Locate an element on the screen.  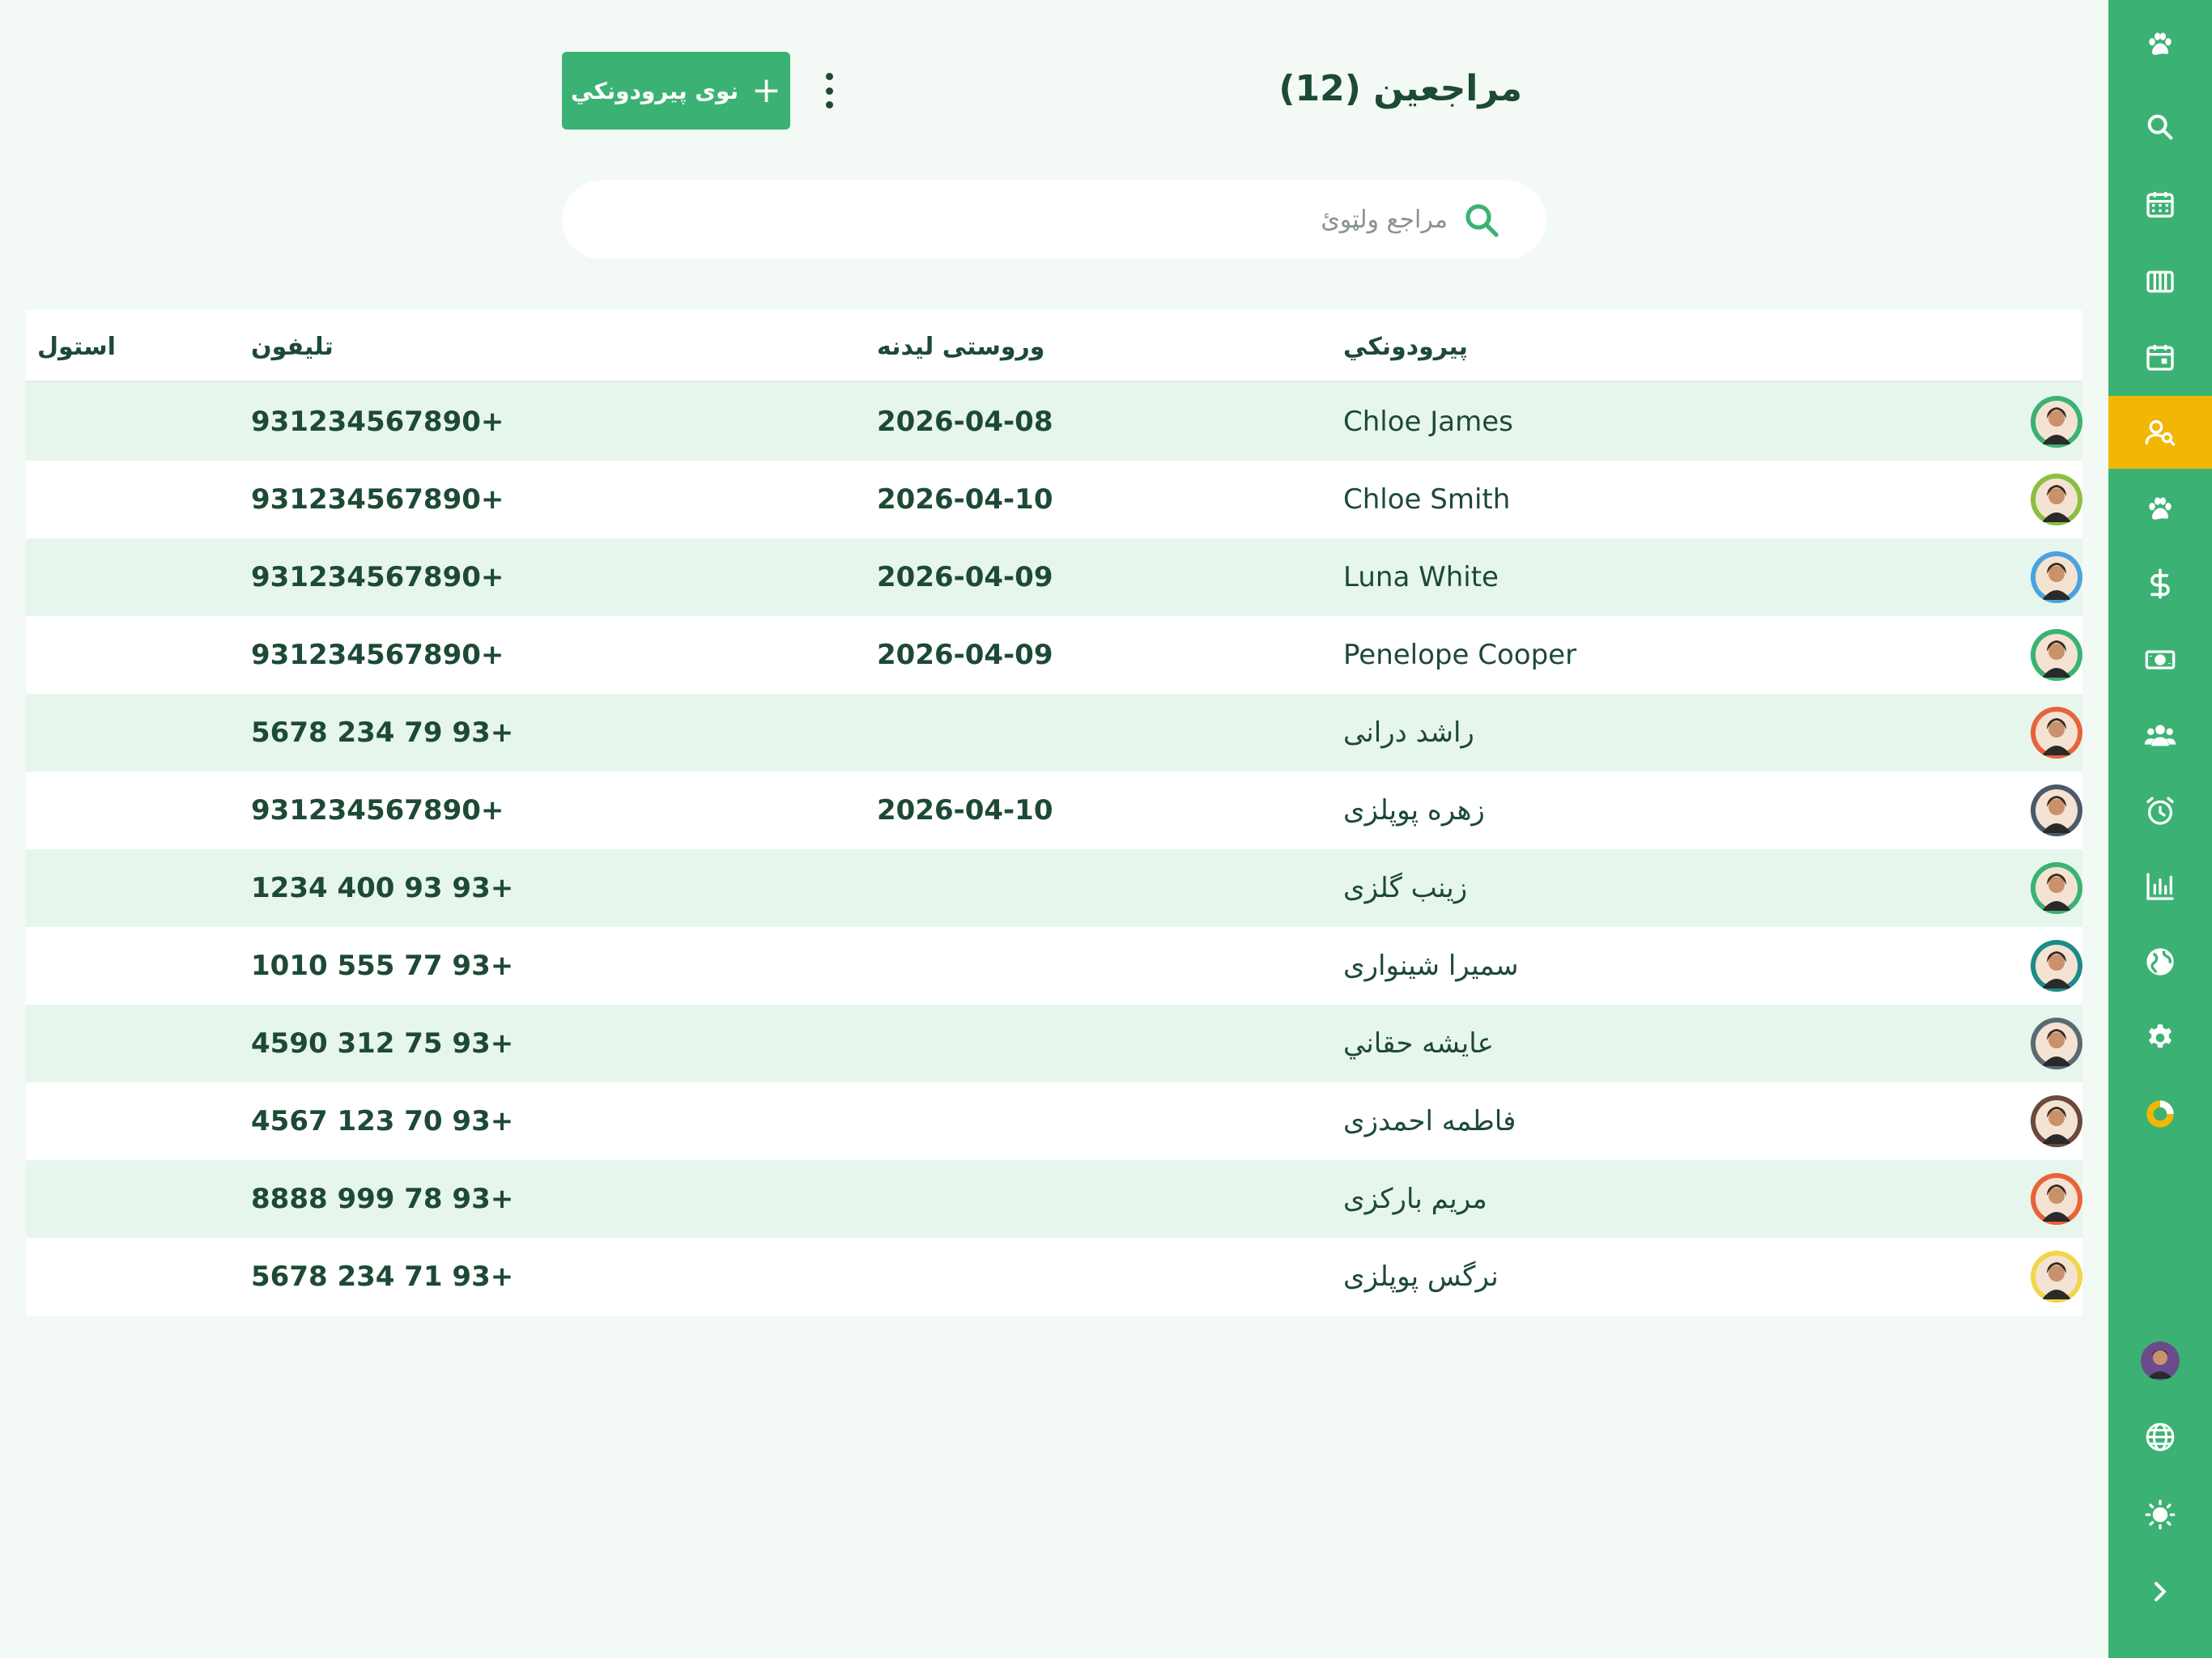
sidebar-item-donut is located at coordinates (2160, 1114).